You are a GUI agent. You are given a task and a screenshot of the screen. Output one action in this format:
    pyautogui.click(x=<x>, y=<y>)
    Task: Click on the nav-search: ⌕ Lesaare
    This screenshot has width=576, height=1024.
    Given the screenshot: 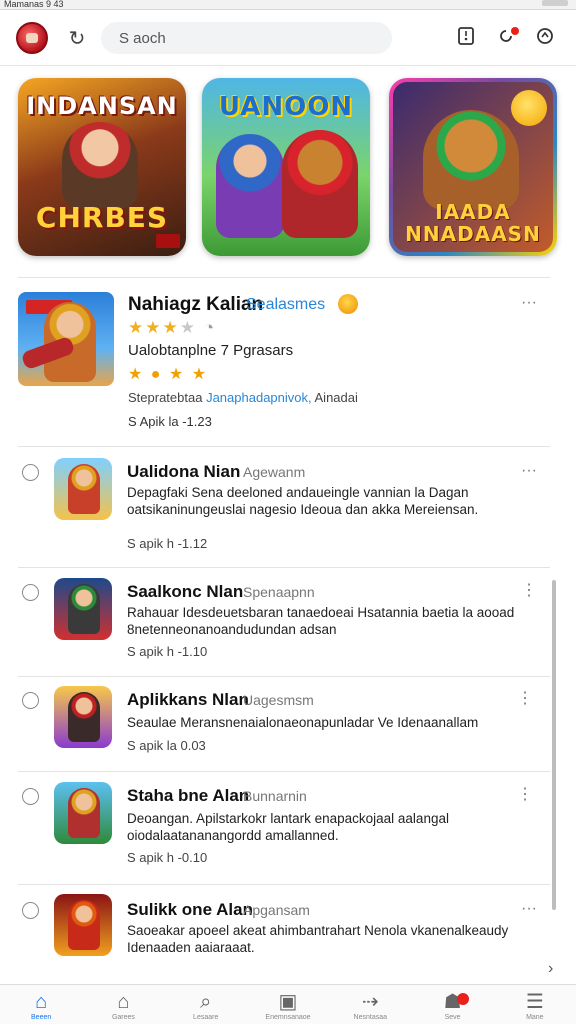 What is the action you would take?
    pyautogui.click(x=206, y=1004)
    